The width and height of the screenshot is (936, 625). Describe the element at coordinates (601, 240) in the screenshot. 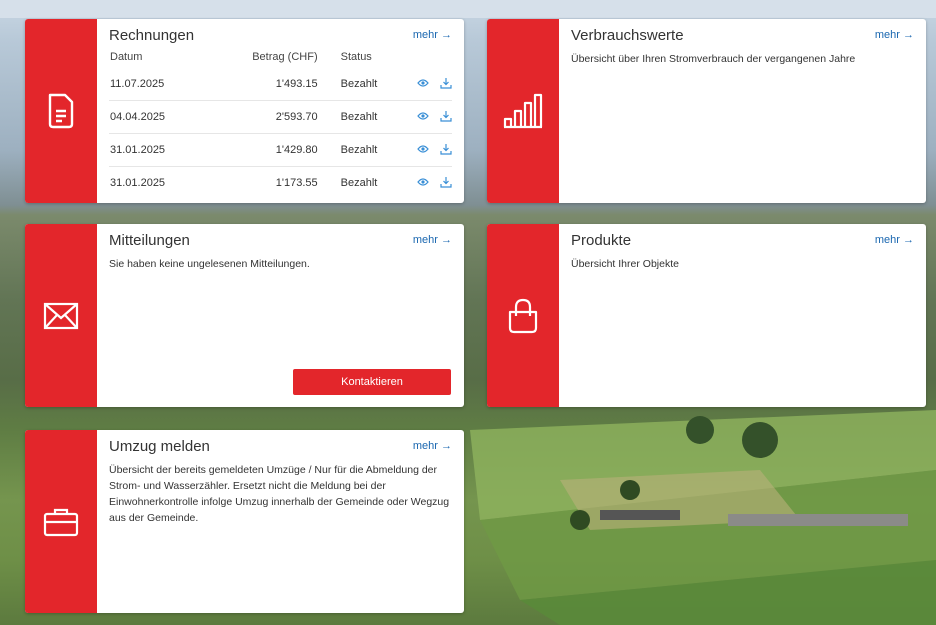

I see `produkte-title: Produkte` at that location.